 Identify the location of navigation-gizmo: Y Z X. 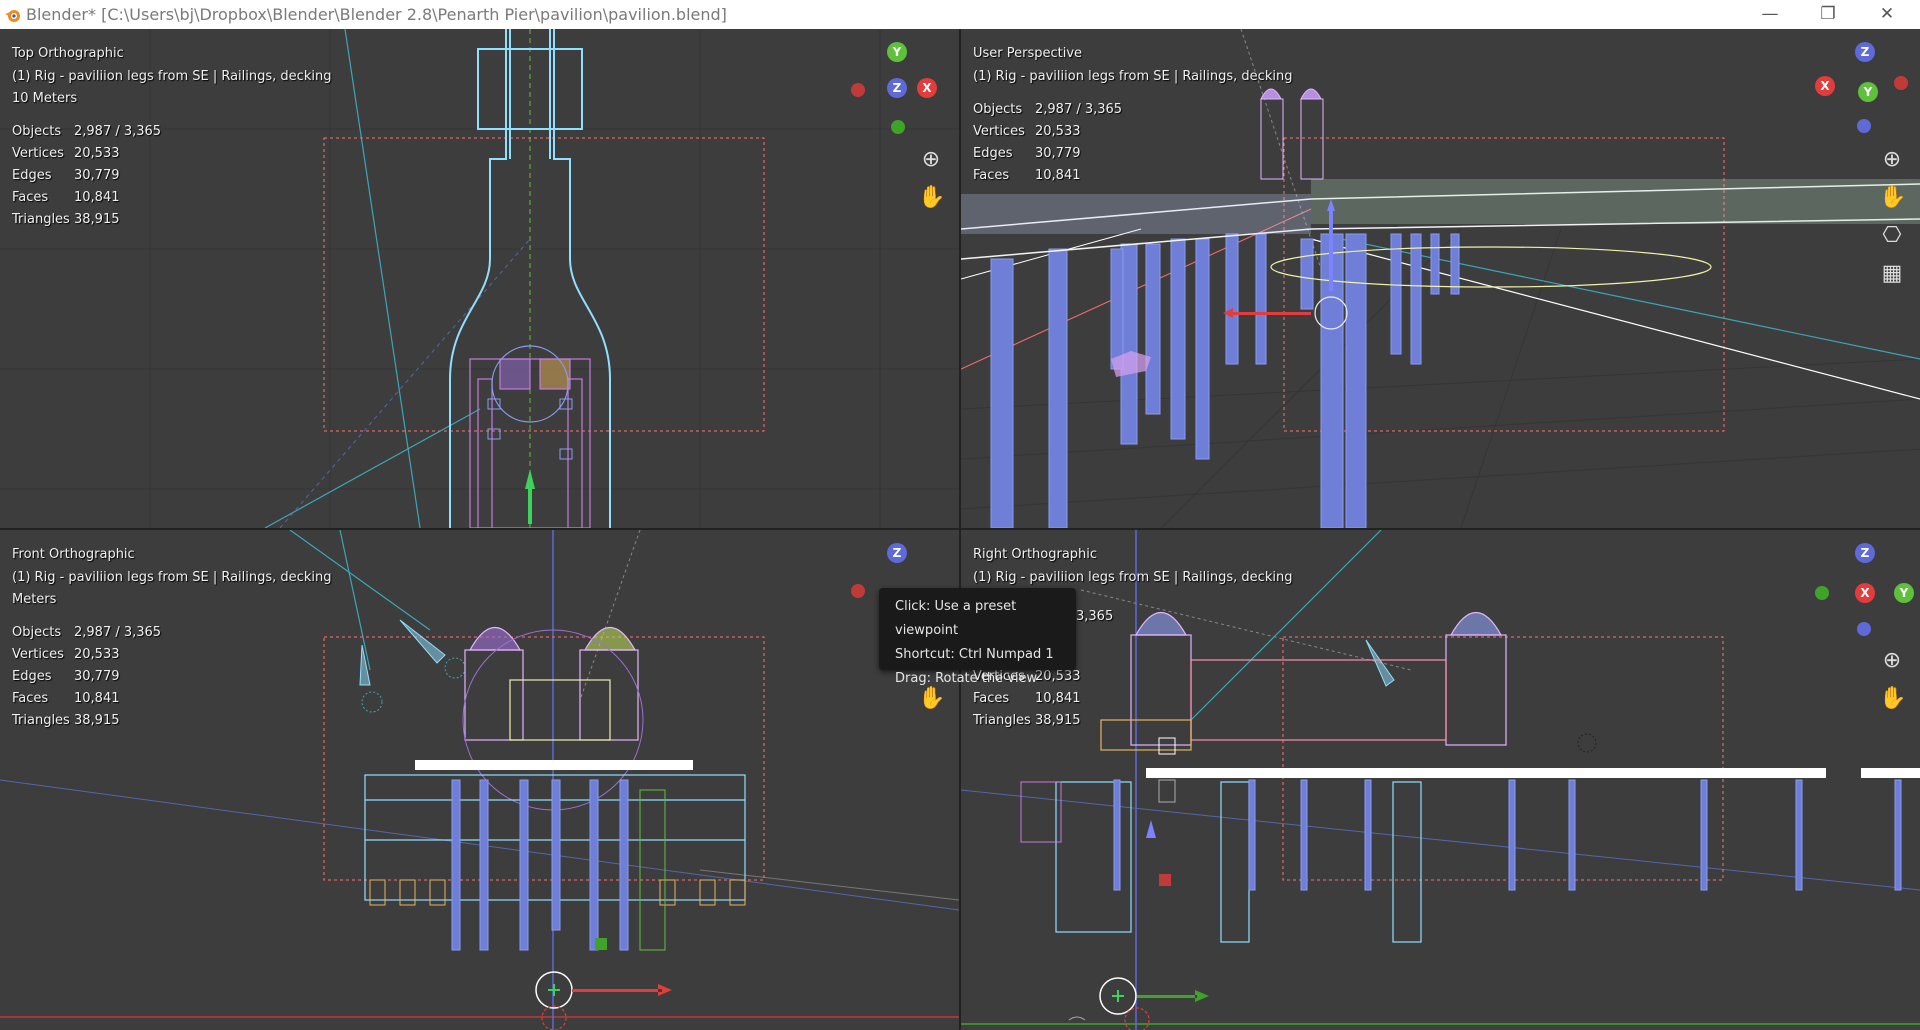
(891, 87).